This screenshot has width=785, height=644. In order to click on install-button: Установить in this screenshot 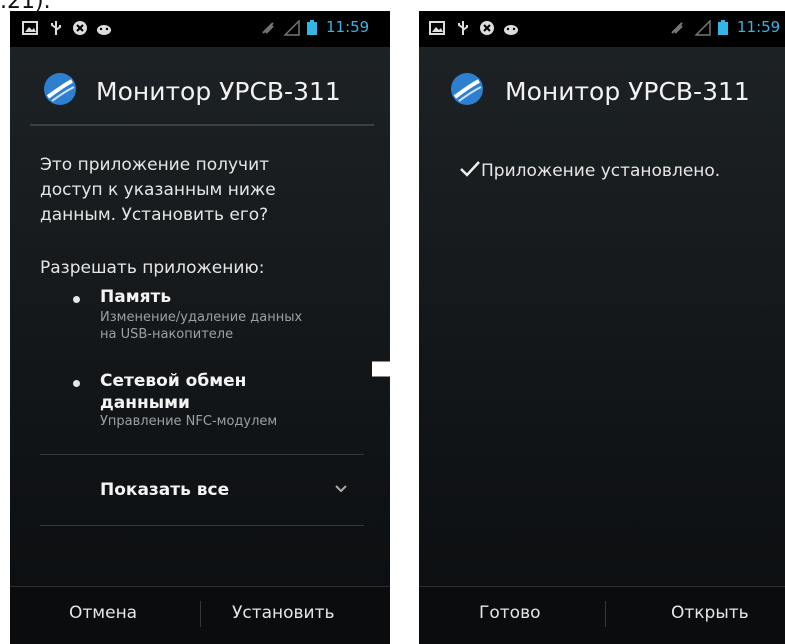, I will do `click(283, 613)`.